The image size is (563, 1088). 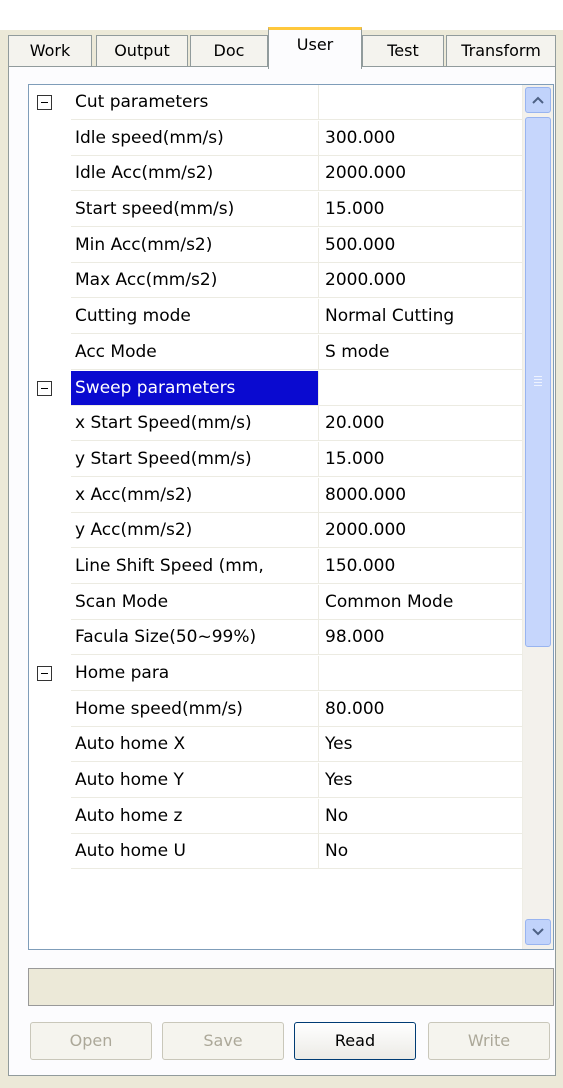 What do you see at coordinates (195, 352) in the screenshot?
I see `property-name: Acc Mode` at bounding box center [195, 352].